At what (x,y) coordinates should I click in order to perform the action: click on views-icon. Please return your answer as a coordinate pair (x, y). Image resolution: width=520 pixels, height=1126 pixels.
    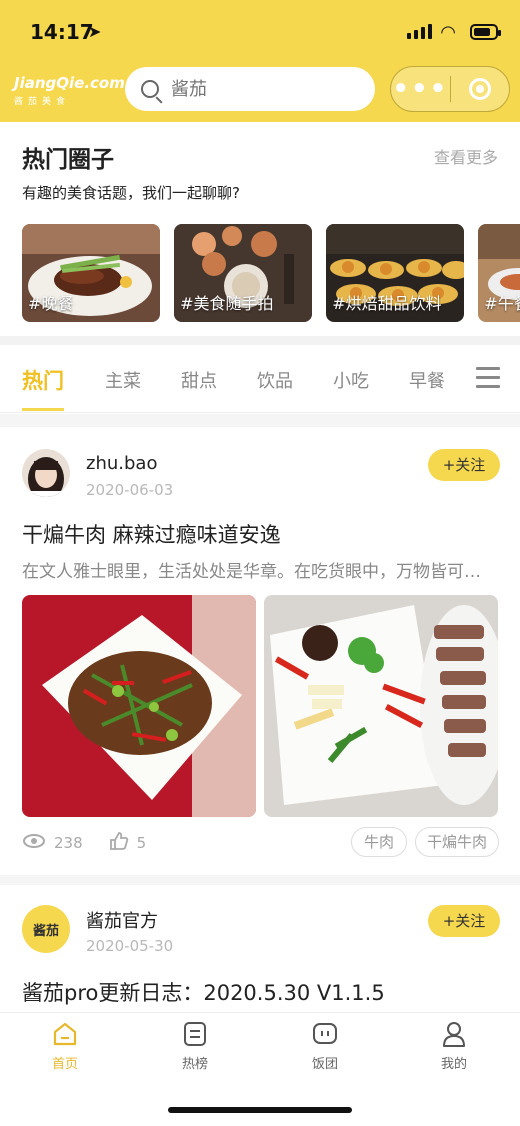
    Looking at the image, I should click on (34, 843).